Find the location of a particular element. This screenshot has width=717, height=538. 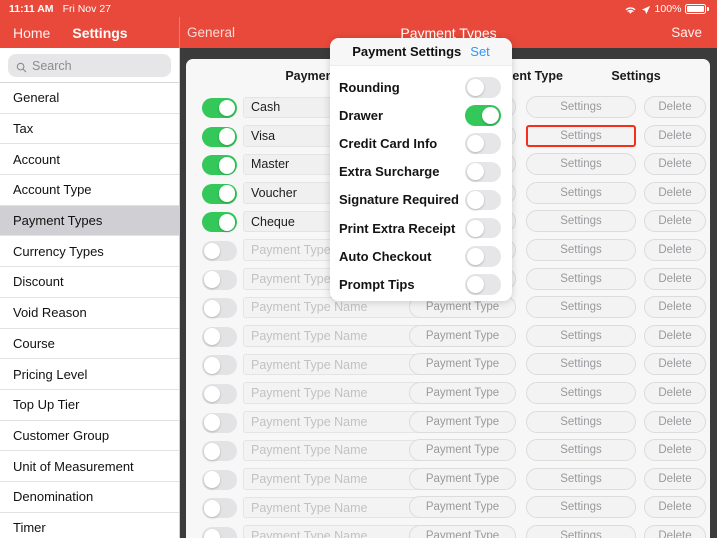

sidebar-item-timer: Timer is located at coordinates (89, 525).